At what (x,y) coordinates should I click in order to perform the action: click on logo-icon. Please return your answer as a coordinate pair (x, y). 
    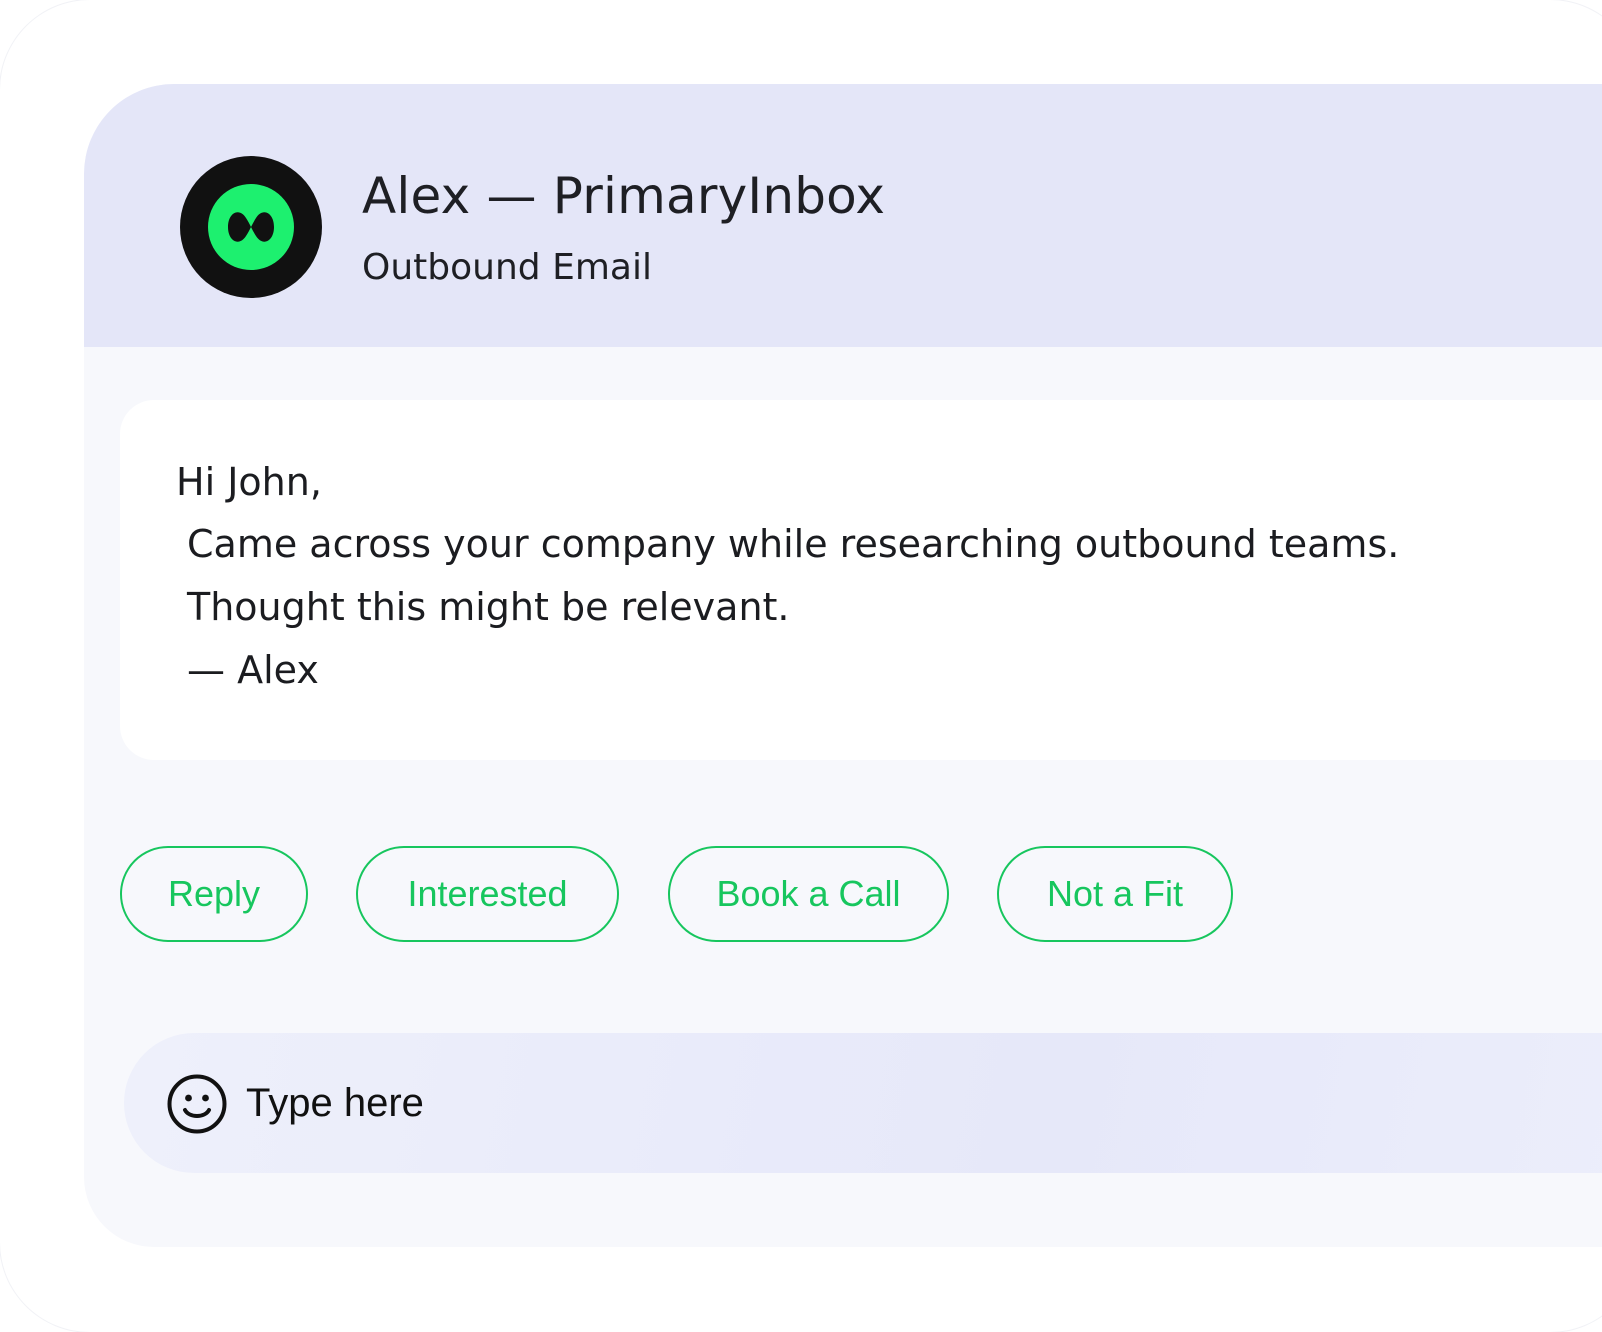
    Looking at the image, I should click on (251, 227).